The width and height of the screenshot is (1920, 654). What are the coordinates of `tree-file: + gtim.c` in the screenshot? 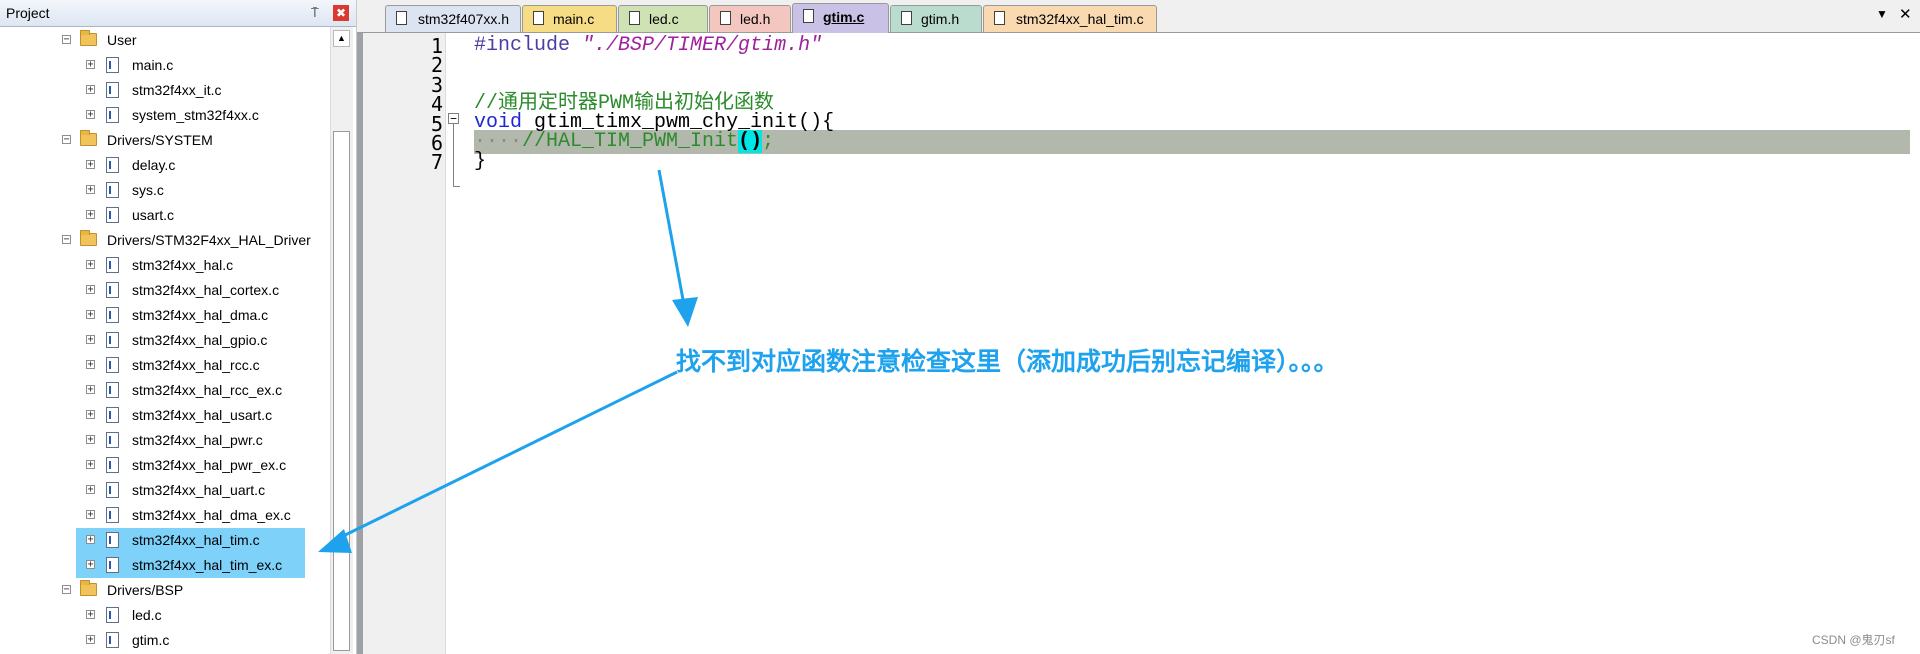 It's located at (165, 640).